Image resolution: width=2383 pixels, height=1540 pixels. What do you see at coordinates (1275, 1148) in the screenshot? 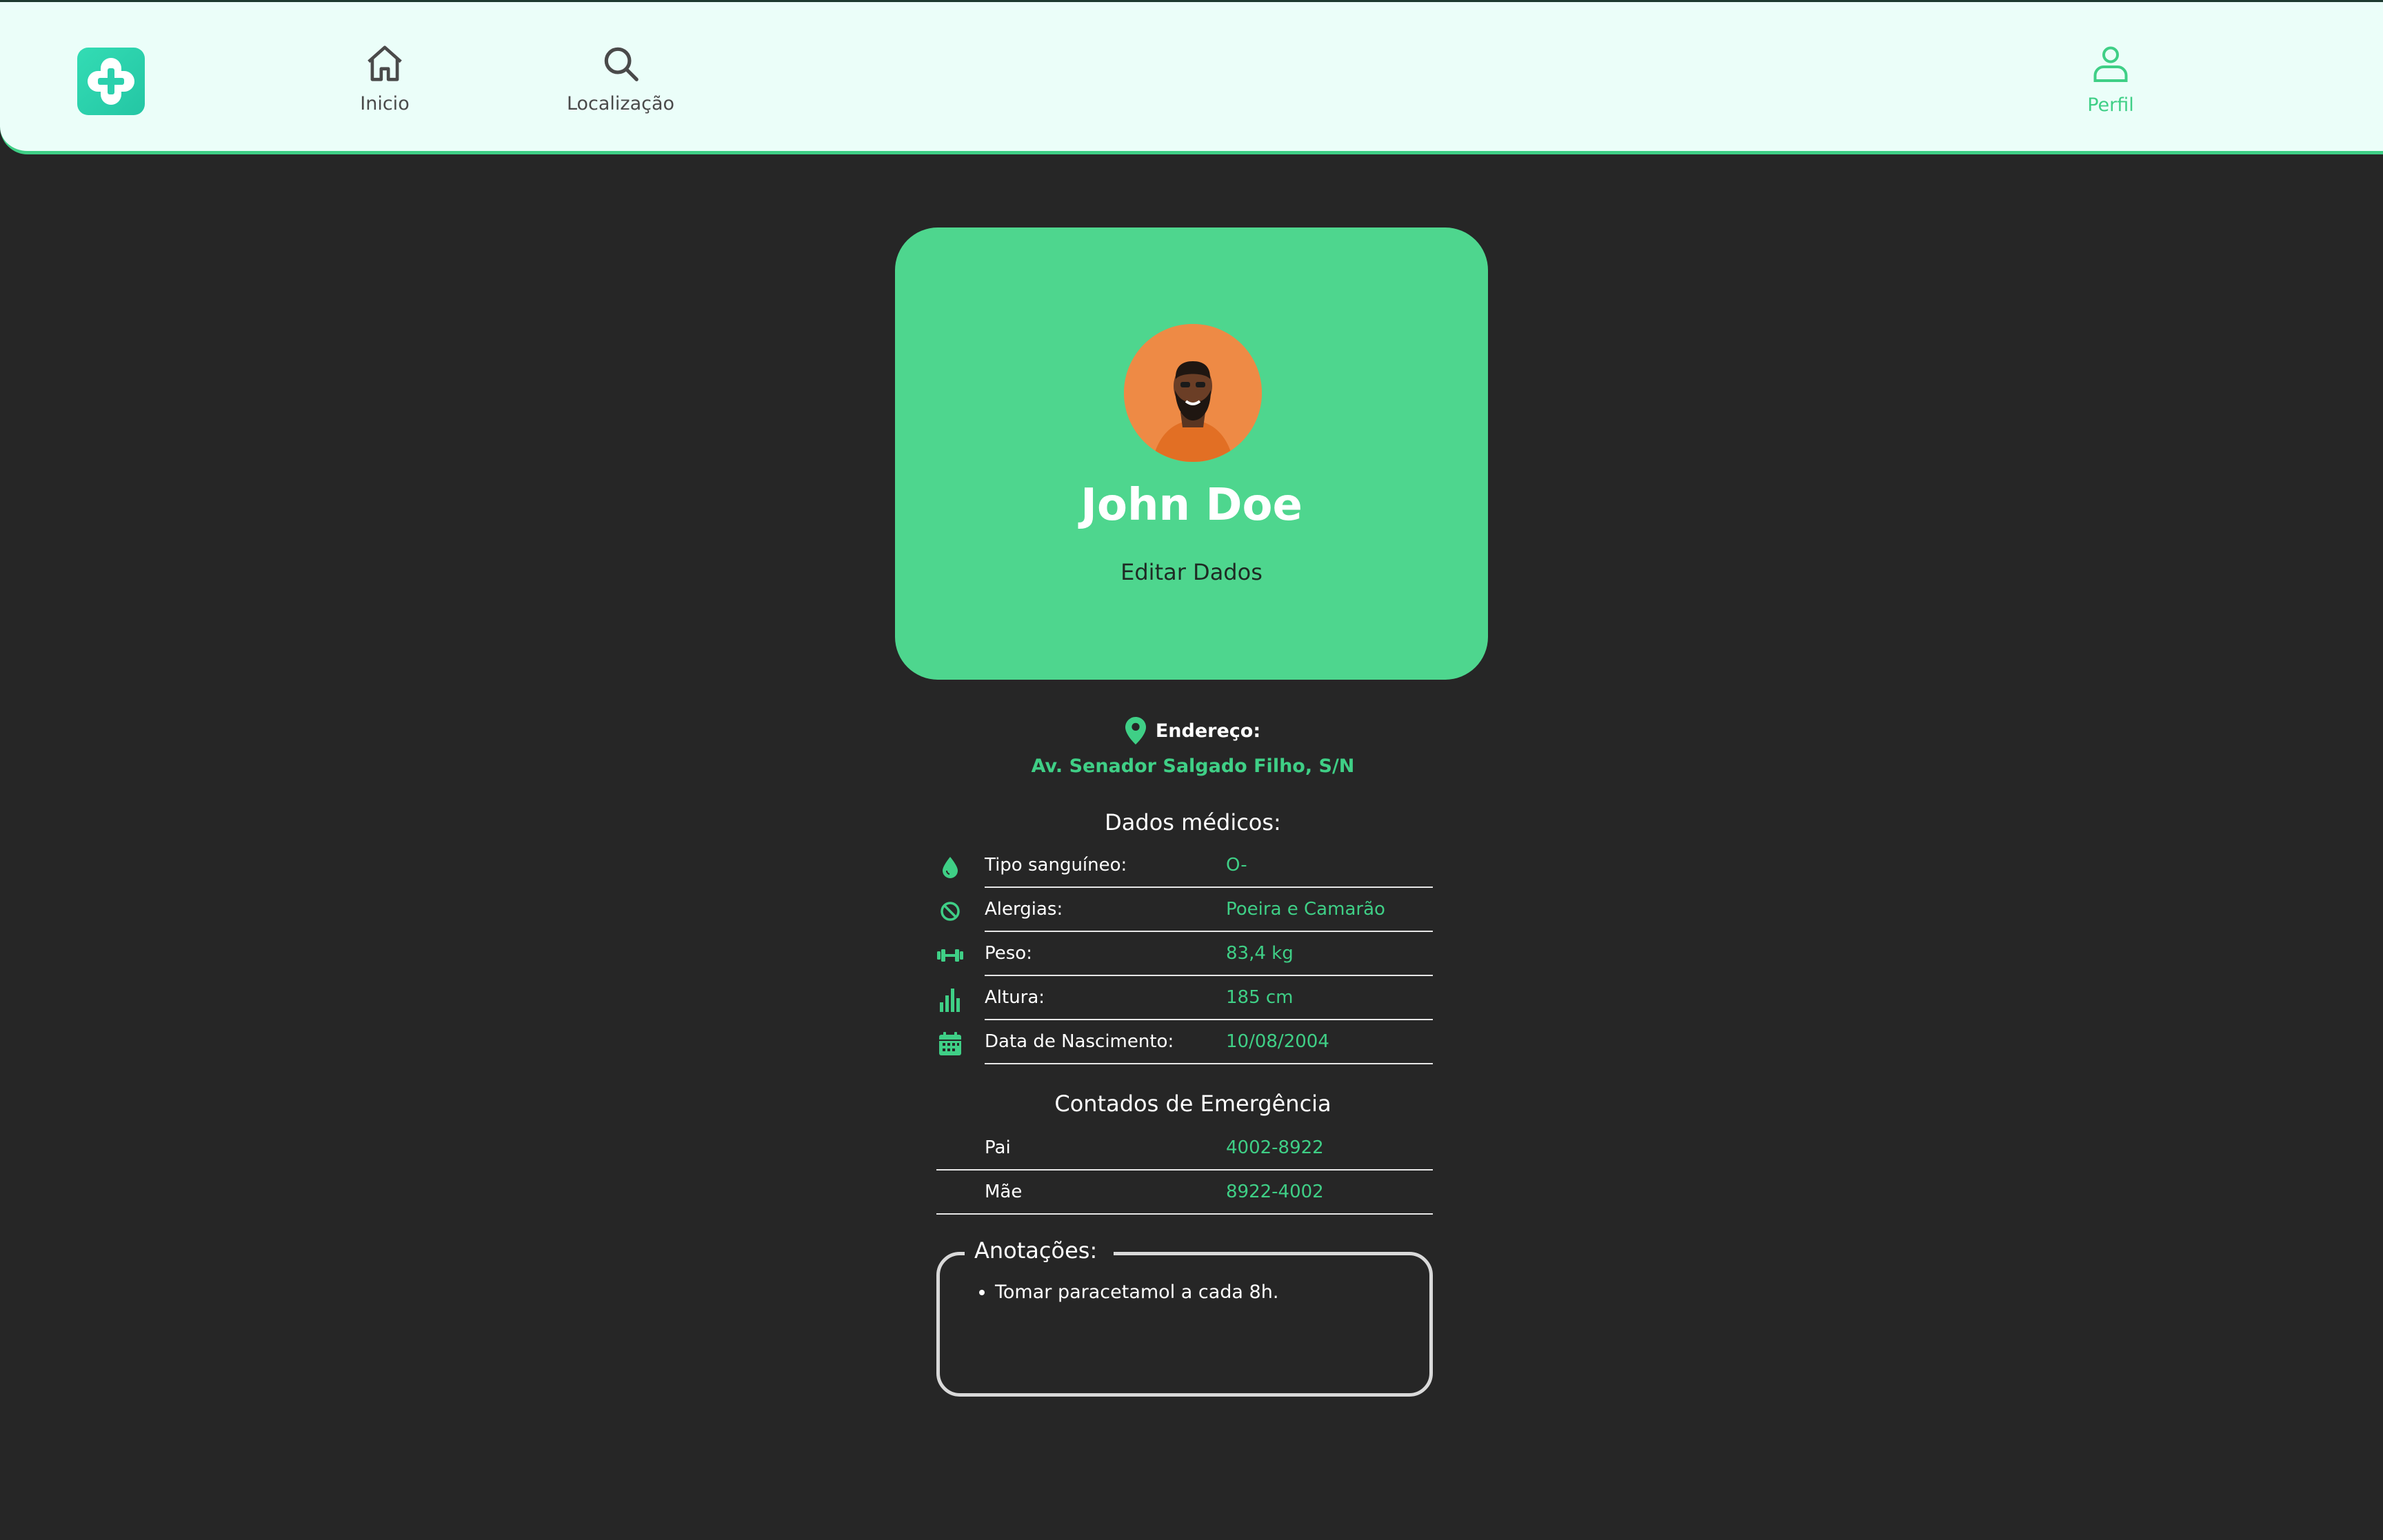
I see `contact-phone: 4002-8922` at bounding box center [1275, 1148].